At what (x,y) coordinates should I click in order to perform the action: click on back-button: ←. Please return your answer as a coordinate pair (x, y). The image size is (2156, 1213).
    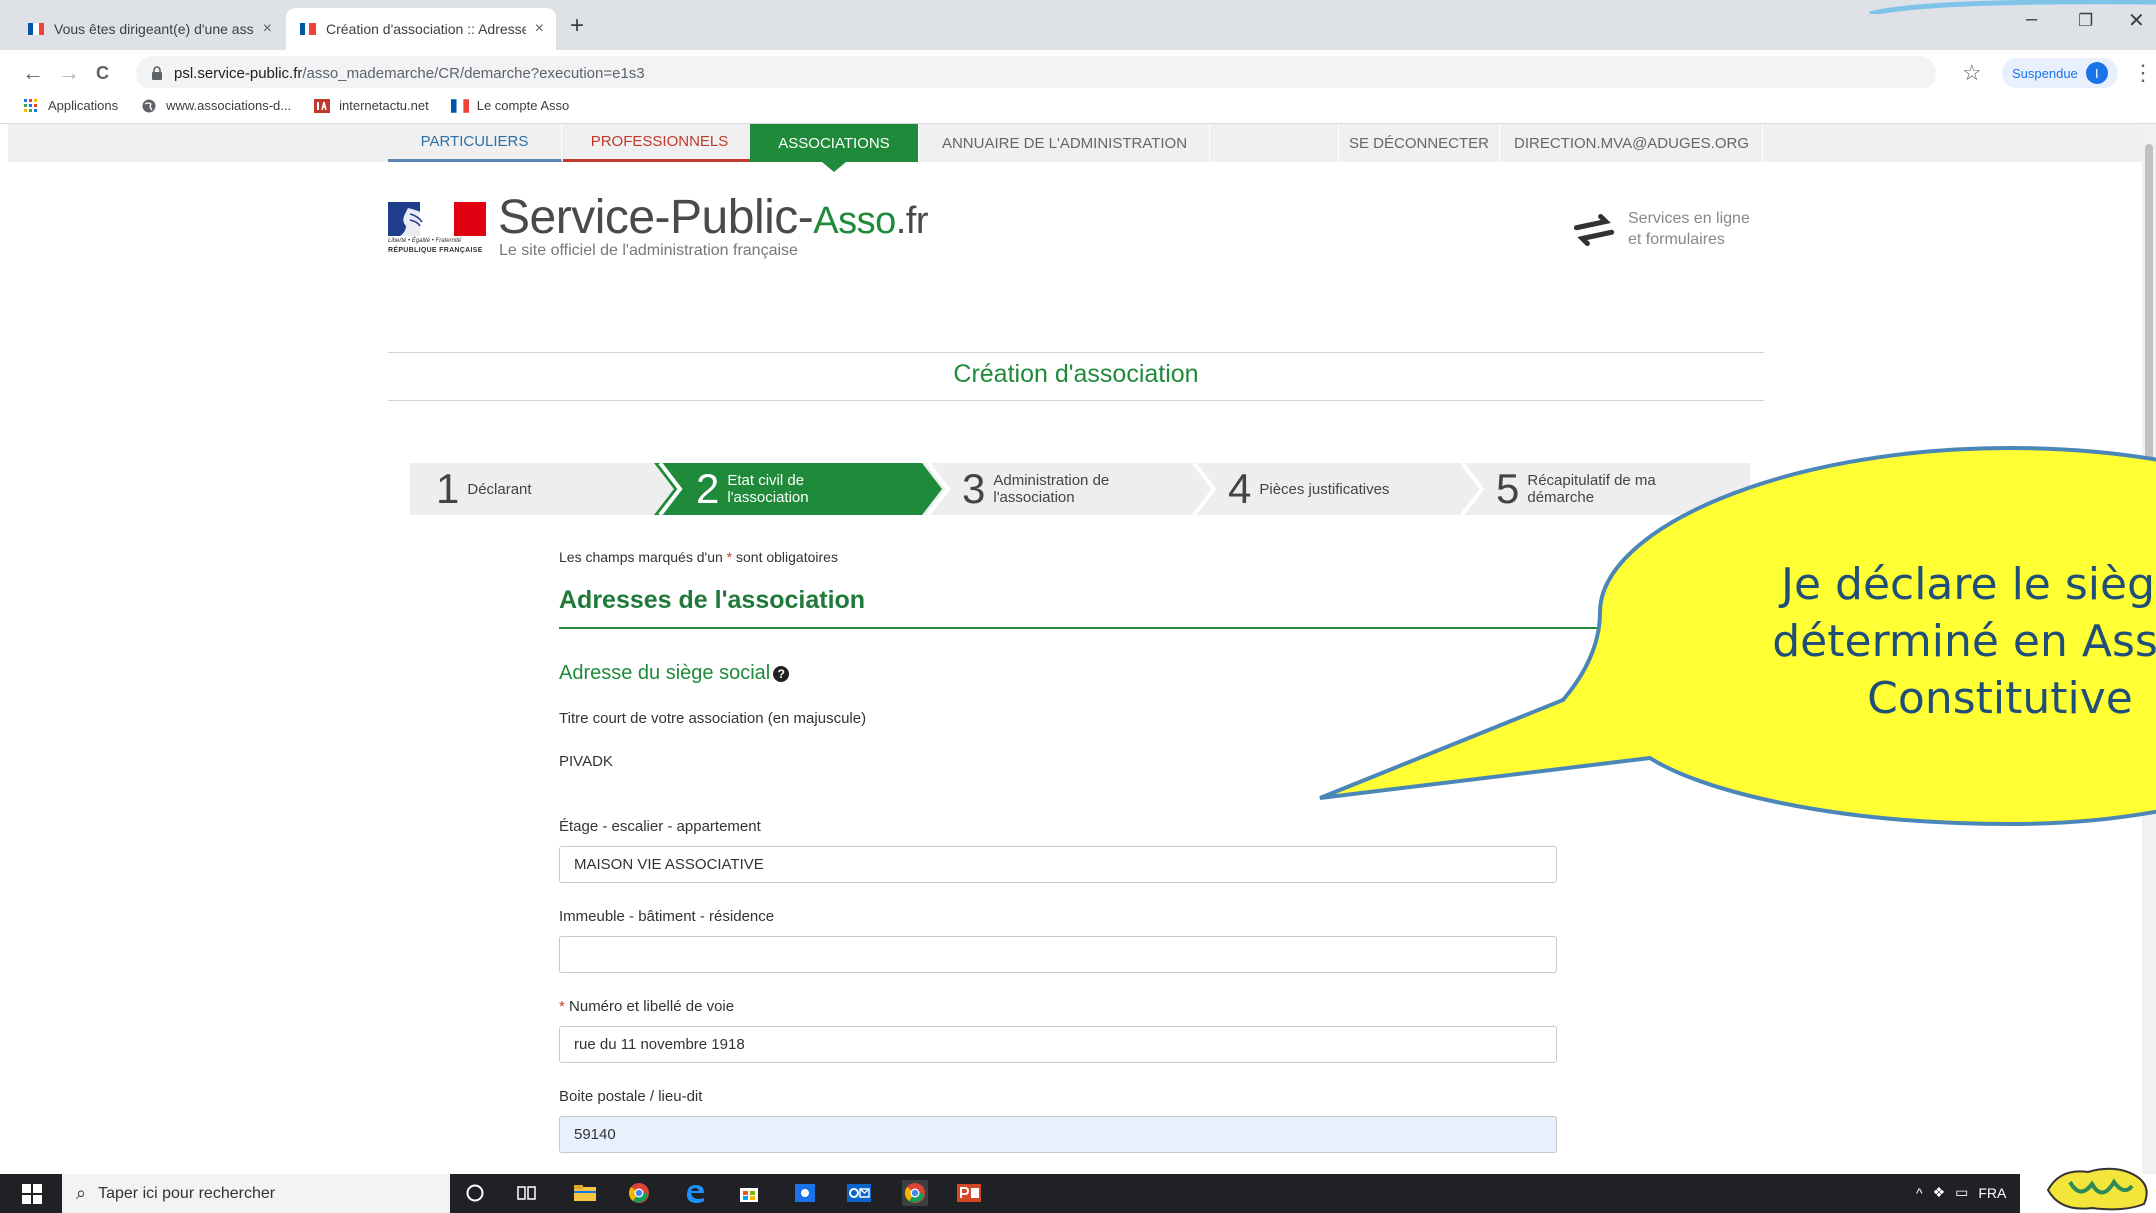
    Looking at the image, I should click on (33, 73).